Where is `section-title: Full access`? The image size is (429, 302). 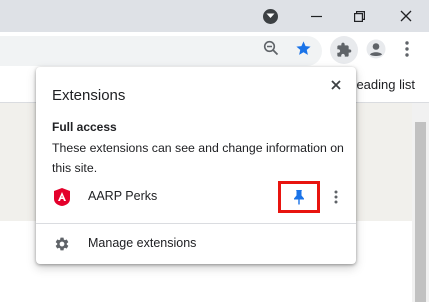 section-title: Full access is located at coordinates (84, 127).